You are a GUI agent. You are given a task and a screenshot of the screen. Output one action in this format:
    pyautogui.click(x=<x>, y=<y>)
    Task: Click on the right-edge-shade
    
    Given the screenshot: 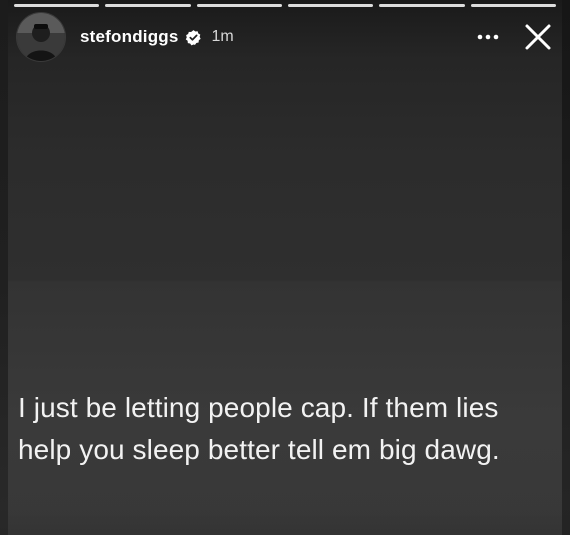 What is the action you would take?
    pyautogui.click(x=566, y=267)
    